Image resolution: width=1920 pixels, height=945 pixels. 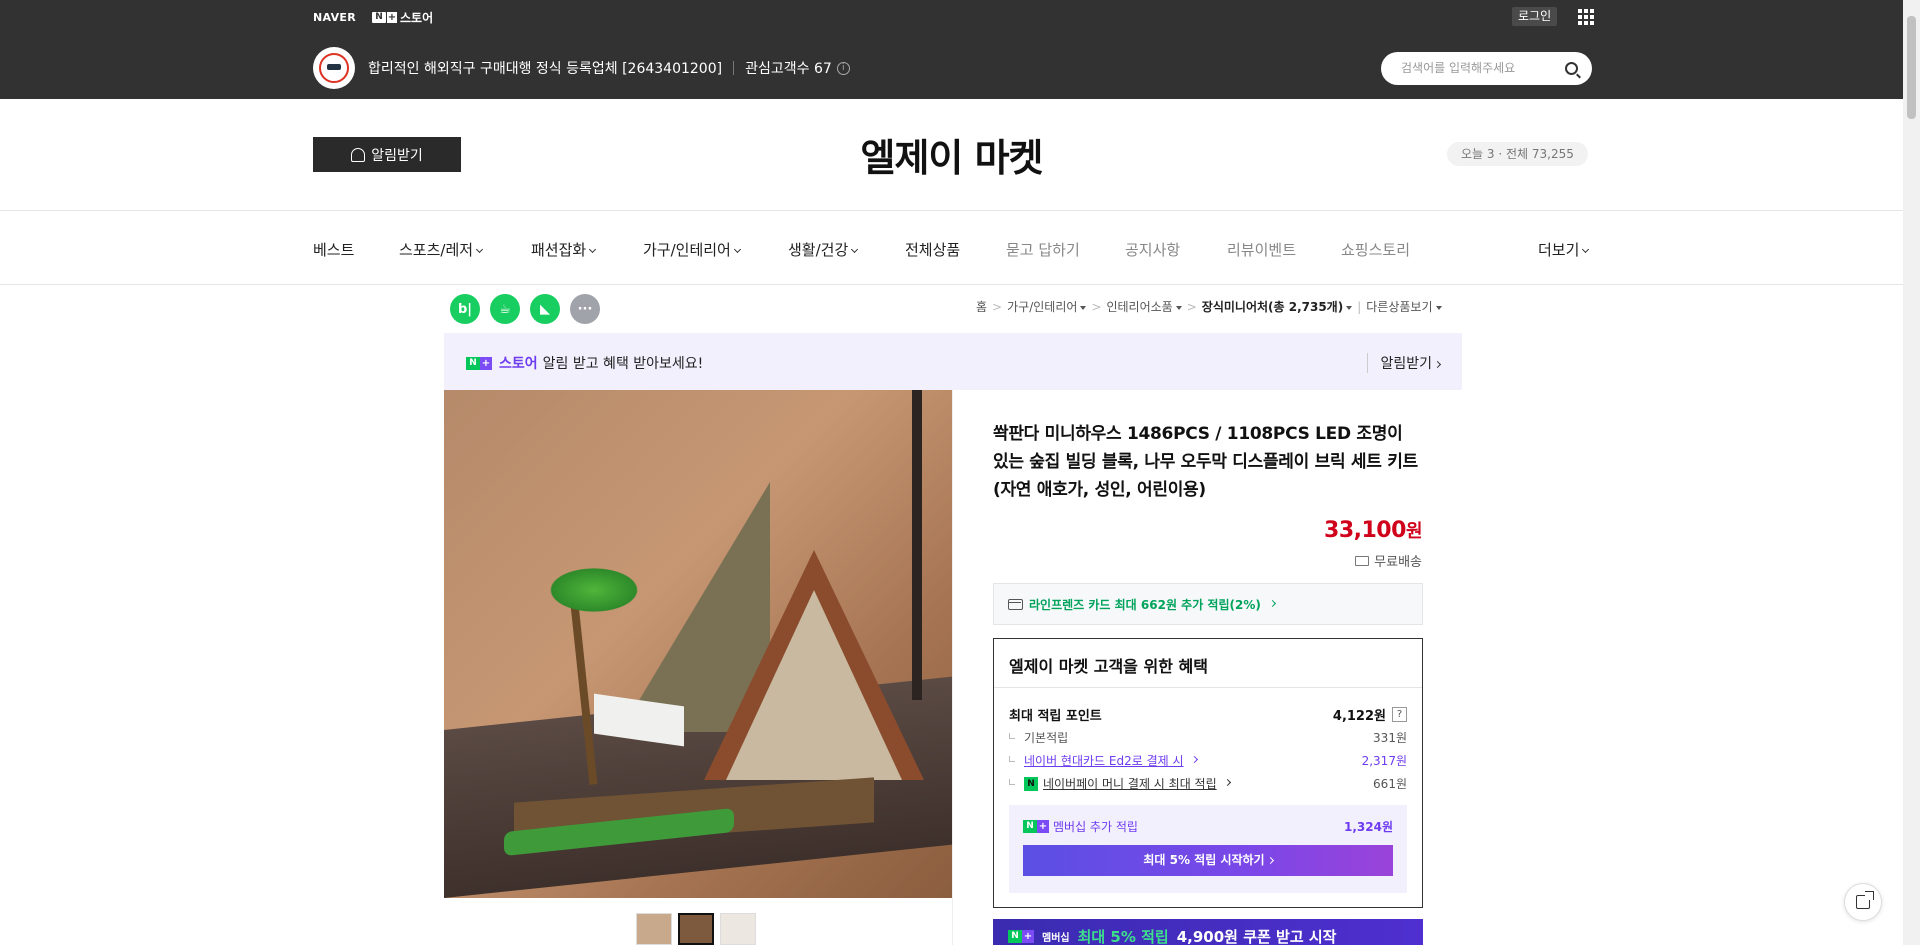 What do you see at coordinates (1043, 249) in the screenshot?
I see `nav-item-qna: 묻고 답하기` at bounding box center [1043, 249].